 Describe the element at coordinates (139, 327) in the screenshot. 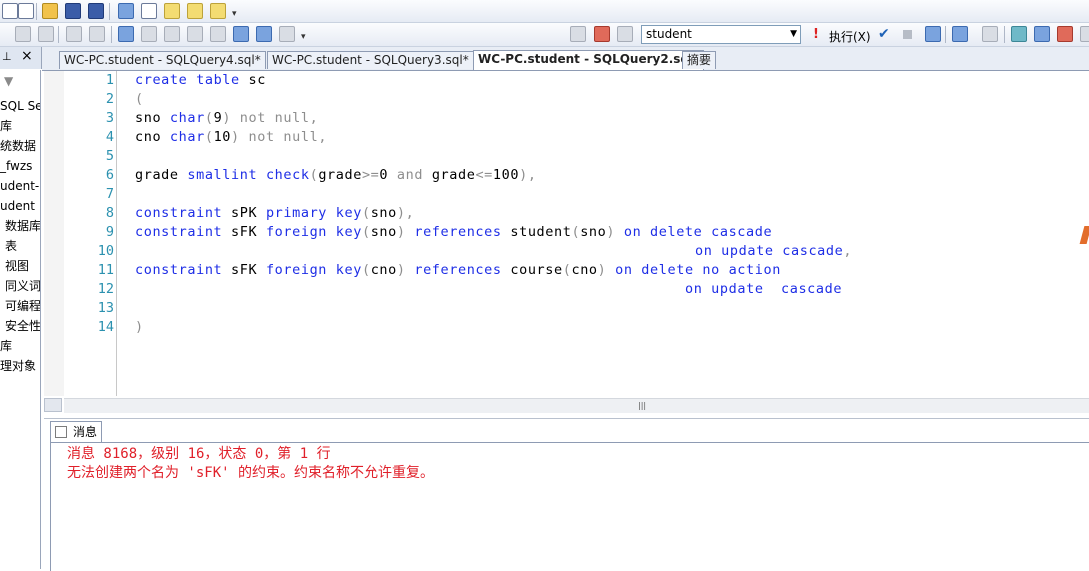

I see `code-operator: )` at that location.